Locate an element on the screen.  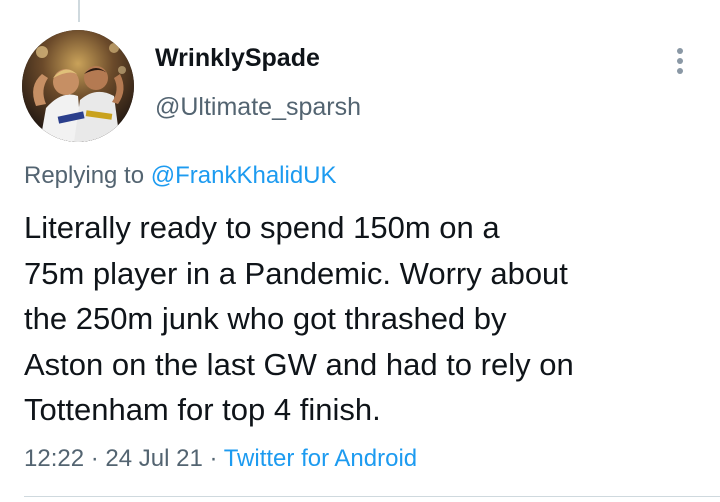
replying-to-label: Replying to is located at coordinates (84, 175).